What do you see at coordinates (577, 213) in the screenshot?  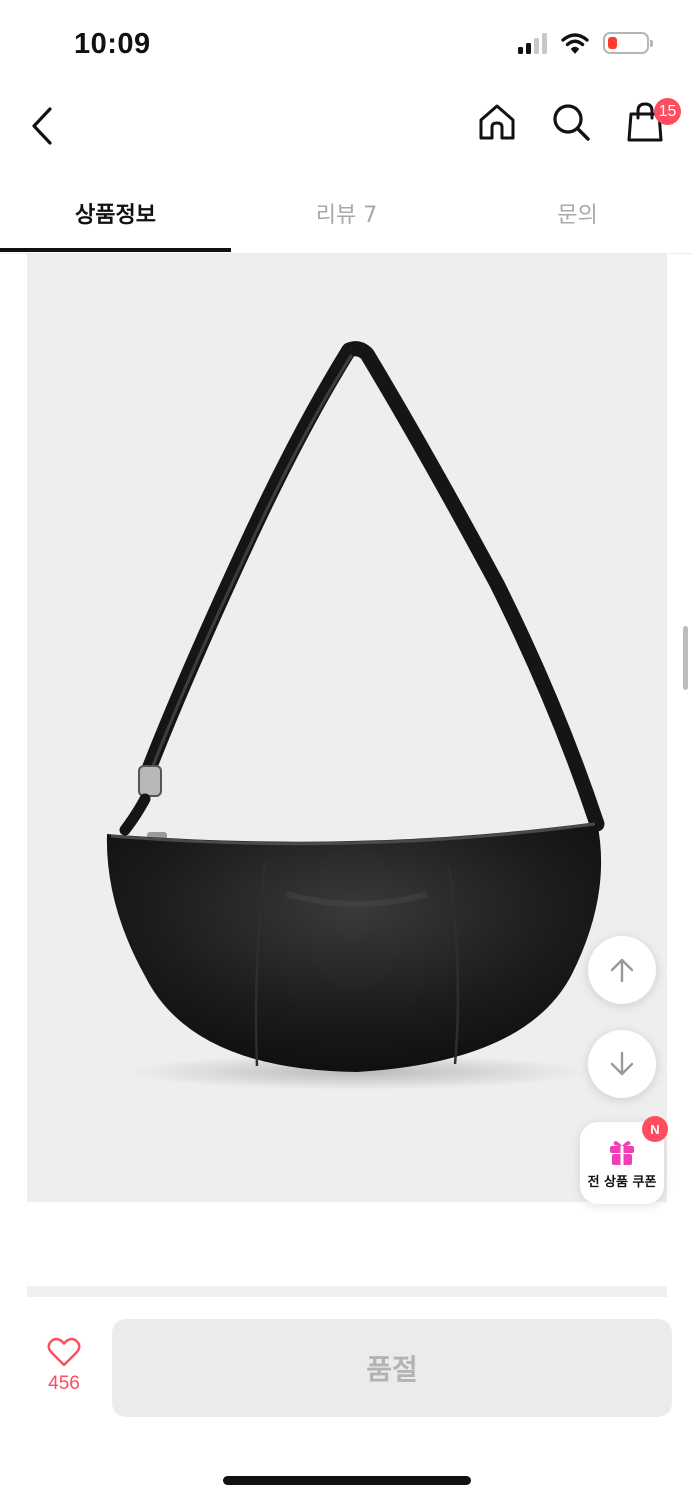 I see `tab-inquiry: 문의` at bounding box center [577, 213].